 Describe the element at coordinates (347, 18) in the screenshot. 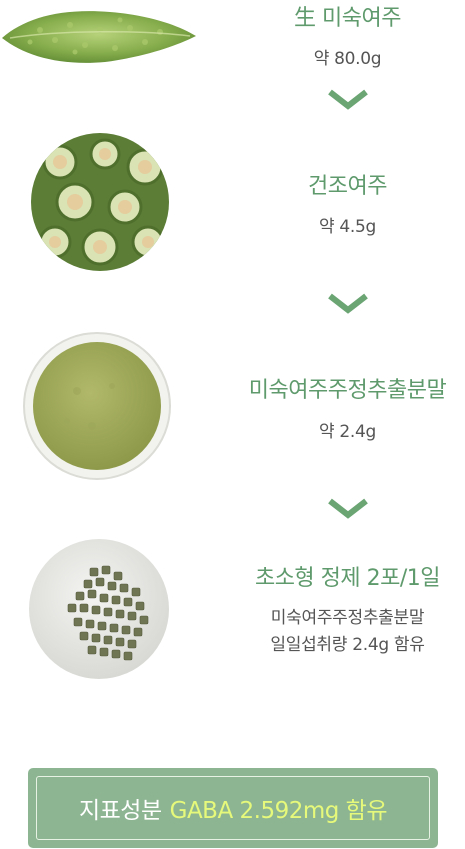

I see `step-1-title: 生 미숙여주` at that location.